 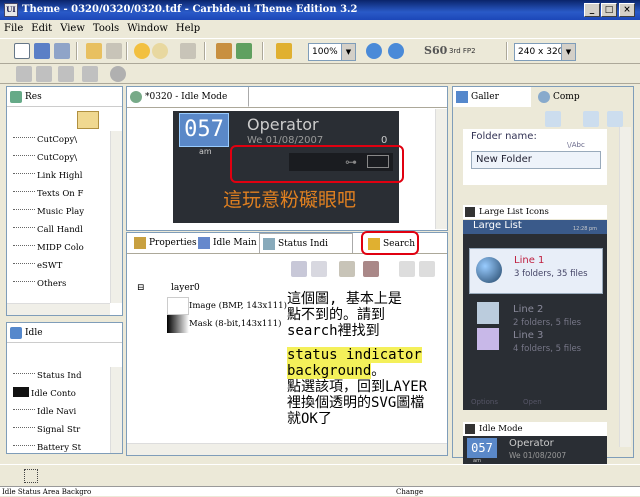 What do you see at coordinates (371, 269) in the screenshot?
I see `layer-pencil-icon` at bounding box center [371, 269].